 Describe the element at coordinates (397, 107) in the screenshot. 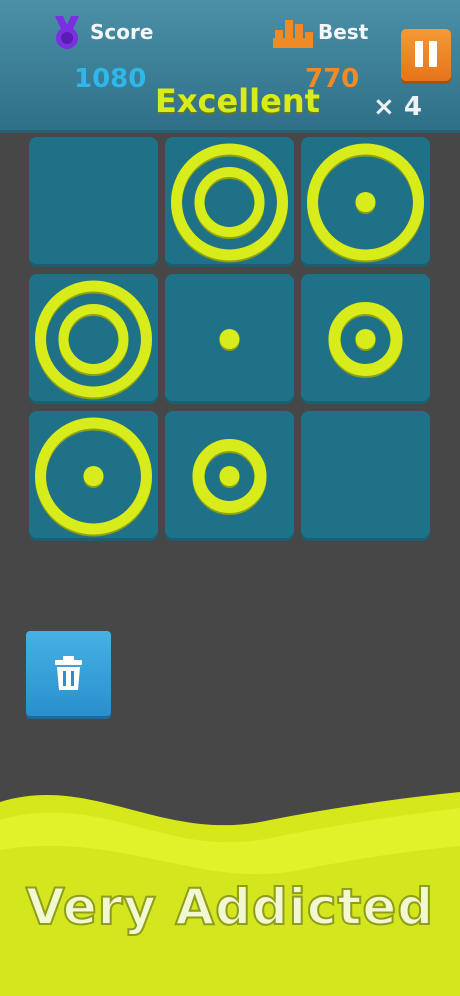

I see `combo-multiplier: × 4` at that location.